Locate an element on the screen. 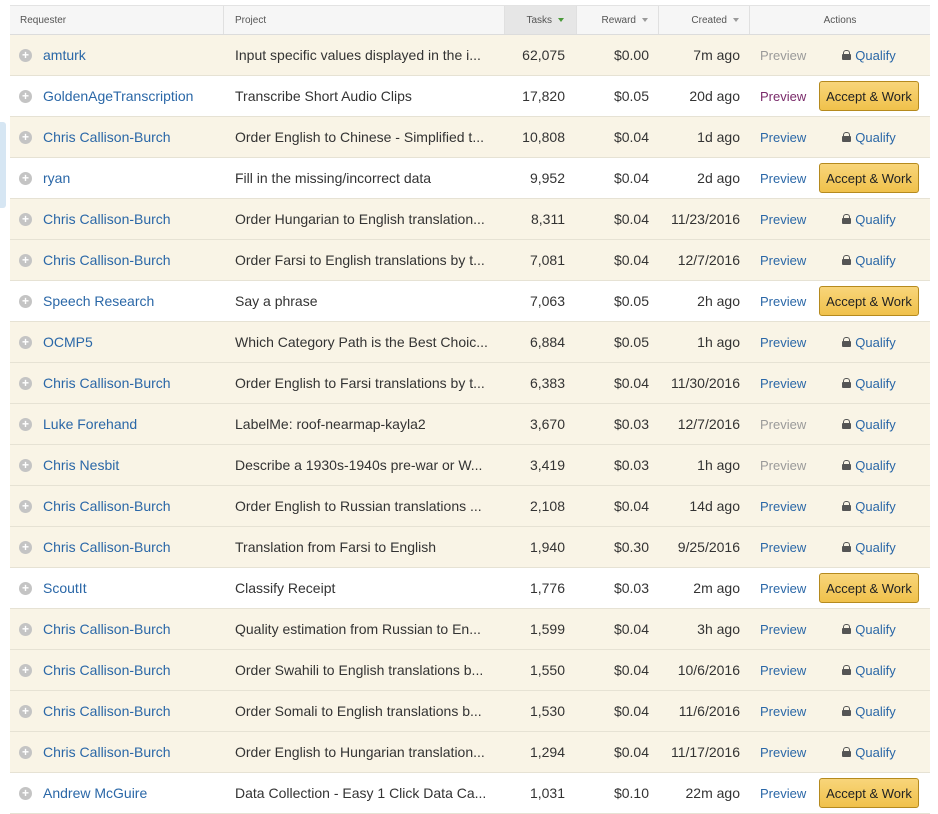 The image size is (938, 814). requester-cell: + Luke Forehand is located at coordinates (117, 424).